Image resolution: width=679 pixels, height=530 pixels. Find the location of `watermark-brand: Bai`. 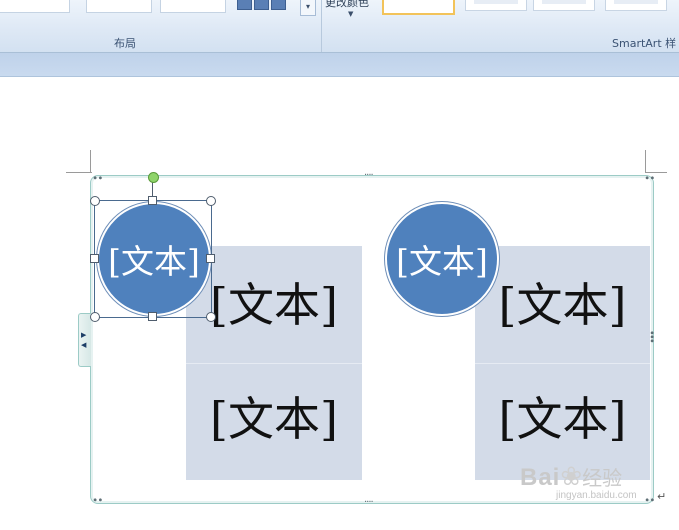

watermark-brand: Bai is located at coordinates (540, 477).